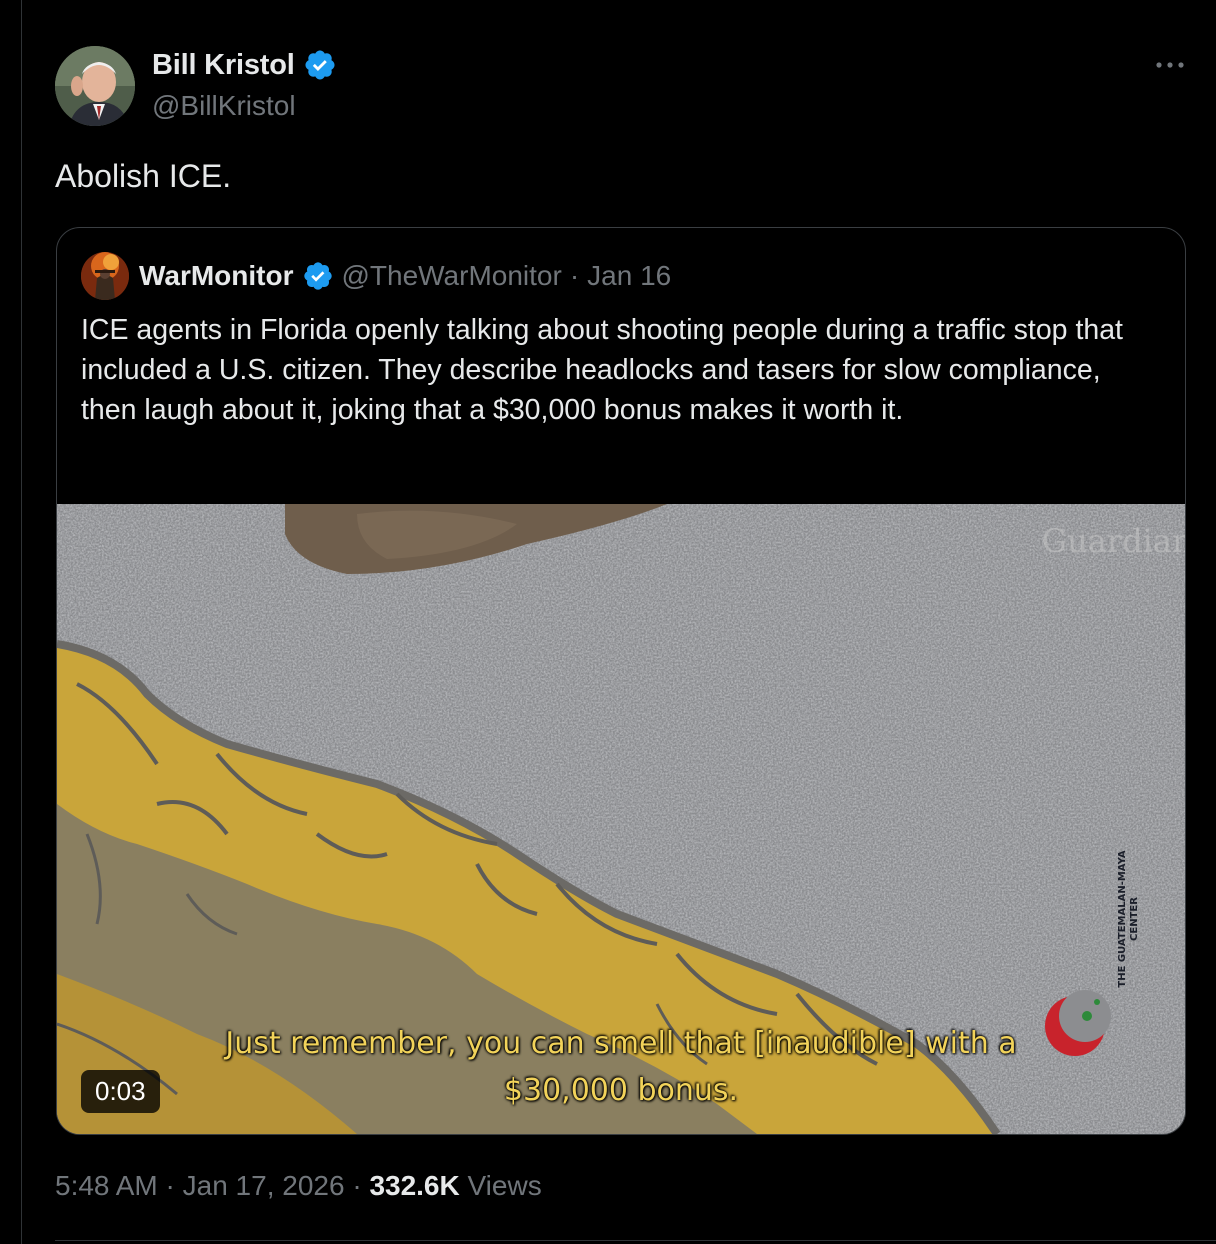 The image size is (1216, 1244). I want to click on views-count: 332.6K, so click(414, 1185).